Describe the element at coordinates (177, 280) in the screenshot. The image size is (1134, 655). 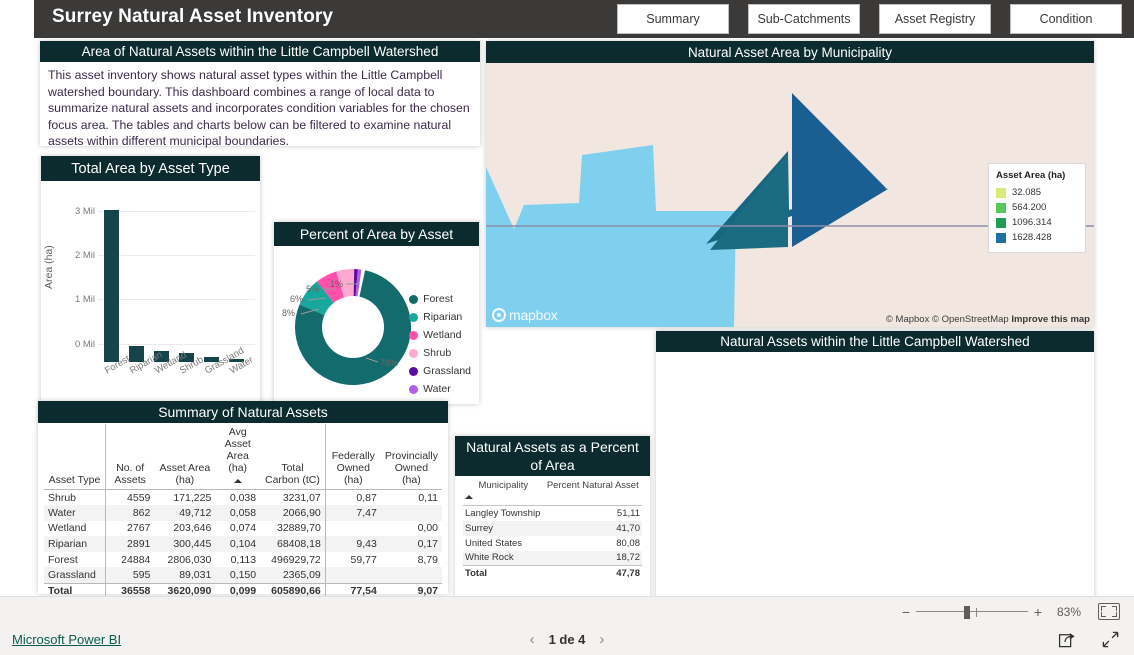
I see `bar-chart-bars` at that location.